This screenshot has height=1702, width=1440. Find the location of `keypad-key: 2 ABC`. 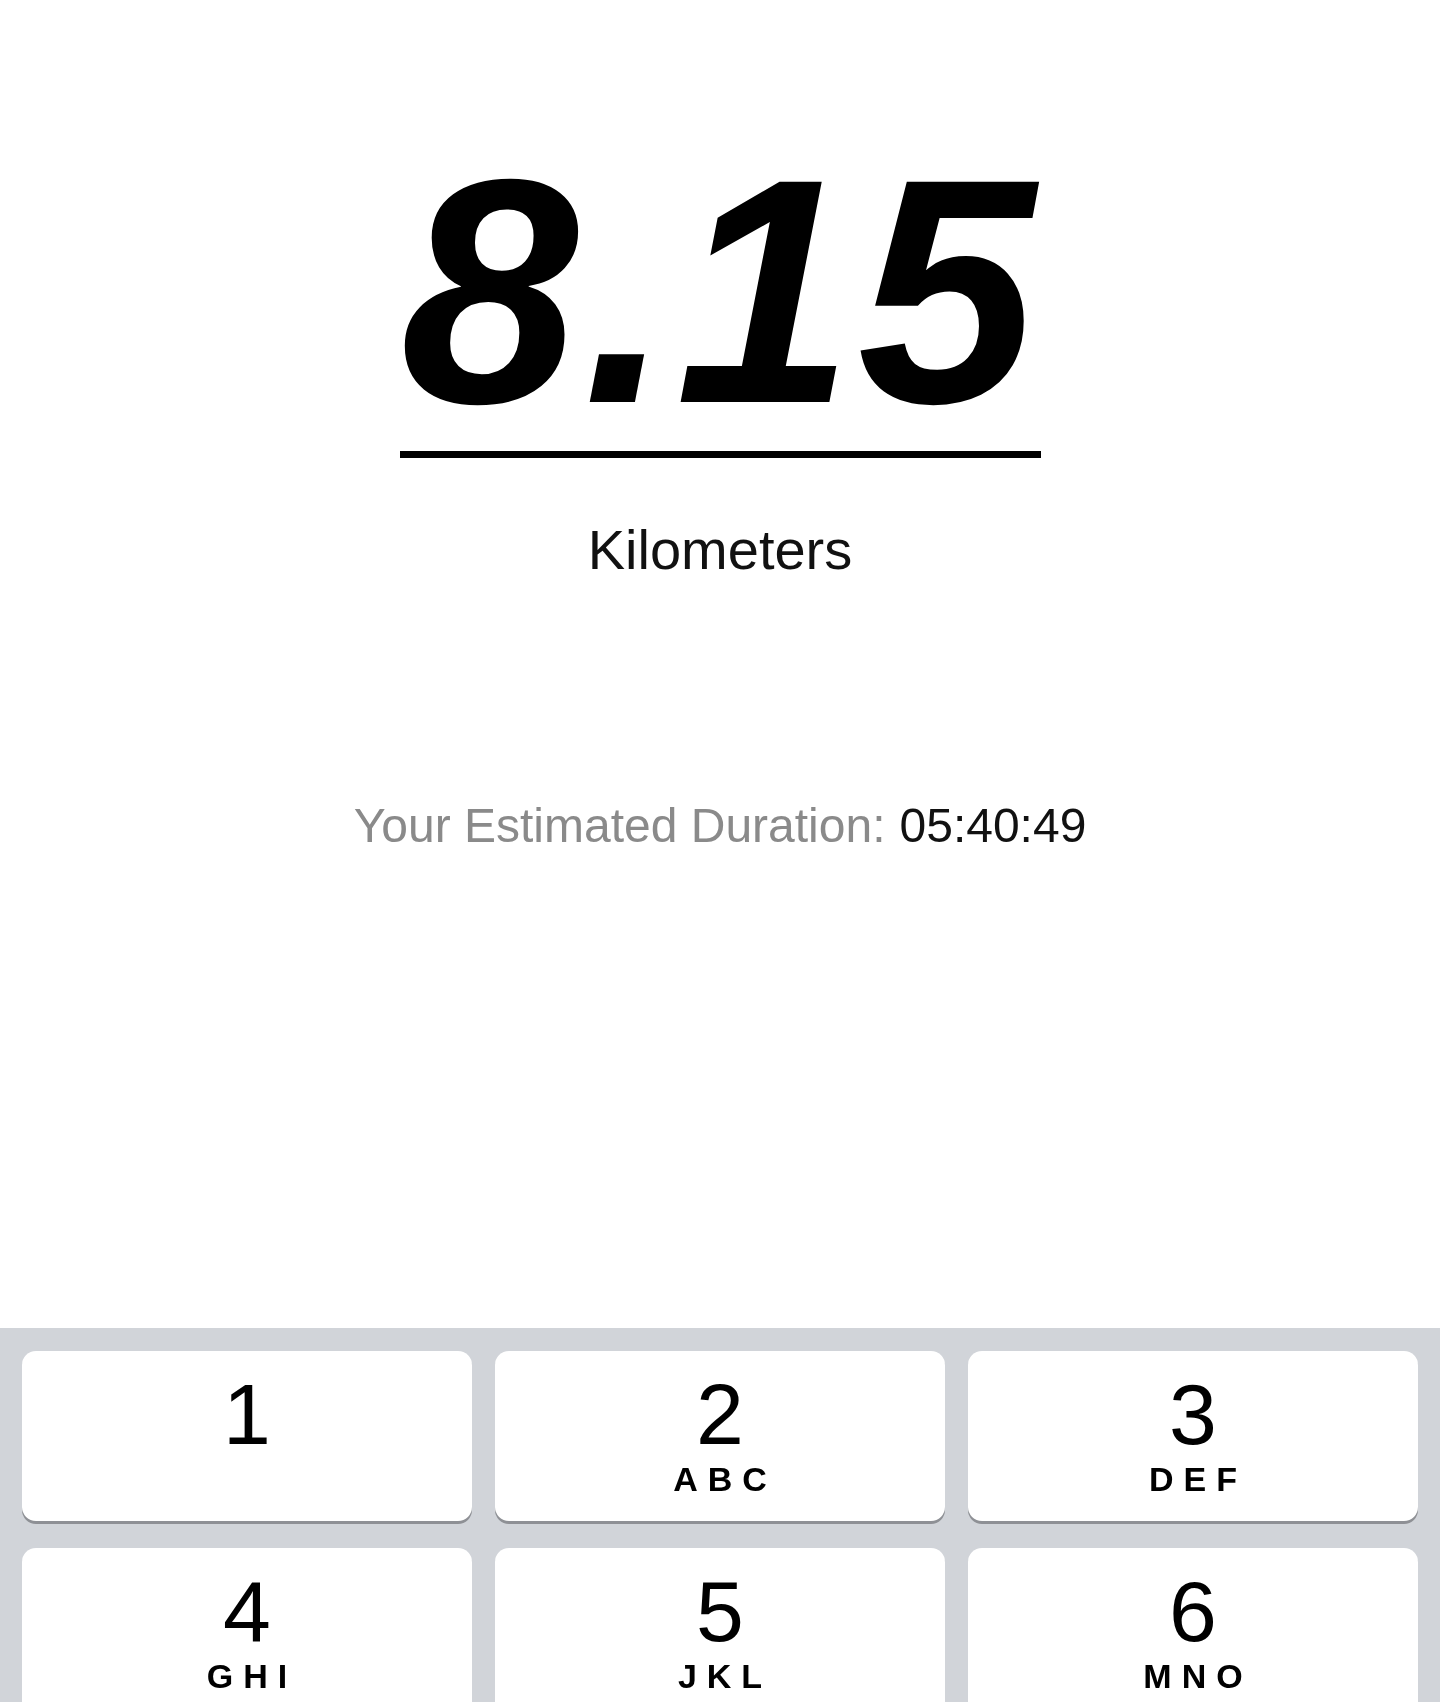

keypad-key: 2 ABC is located at coordinates (720, 1436).